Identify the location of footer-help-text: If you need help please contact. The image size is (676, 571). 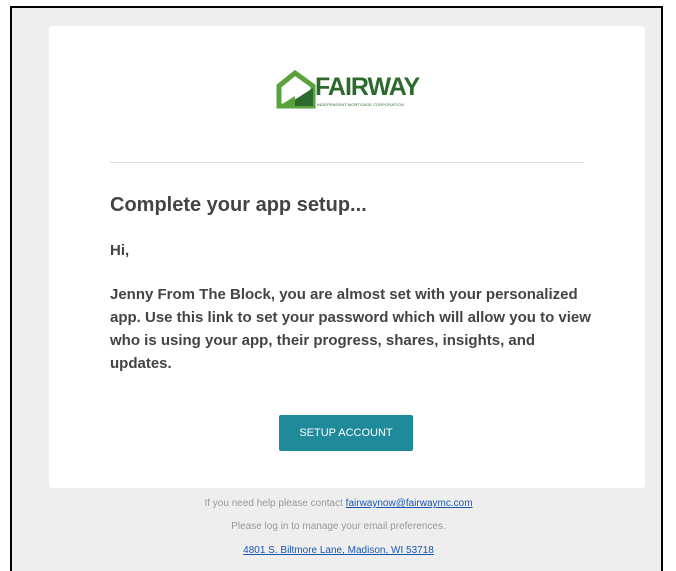
(275, 503).